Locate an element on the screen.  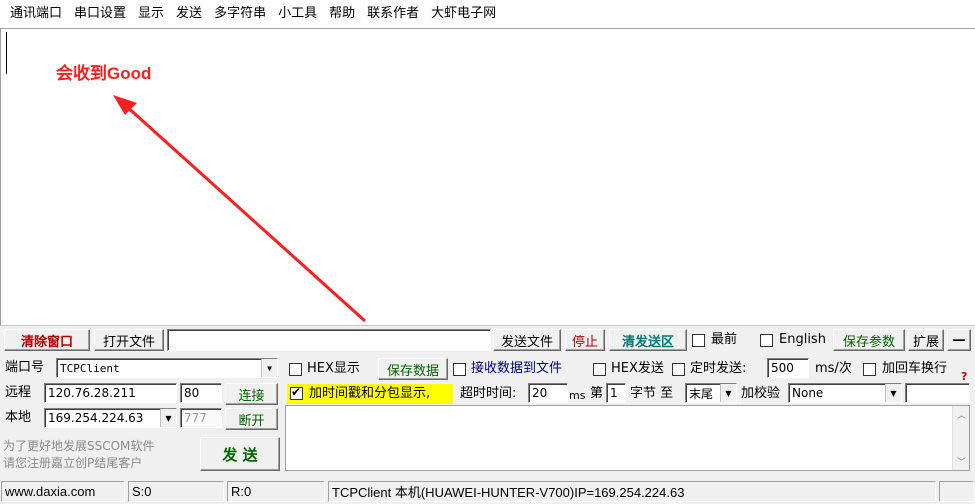
send-scrollbar: ︿ ﹀ is located at coordinates (960, 438).